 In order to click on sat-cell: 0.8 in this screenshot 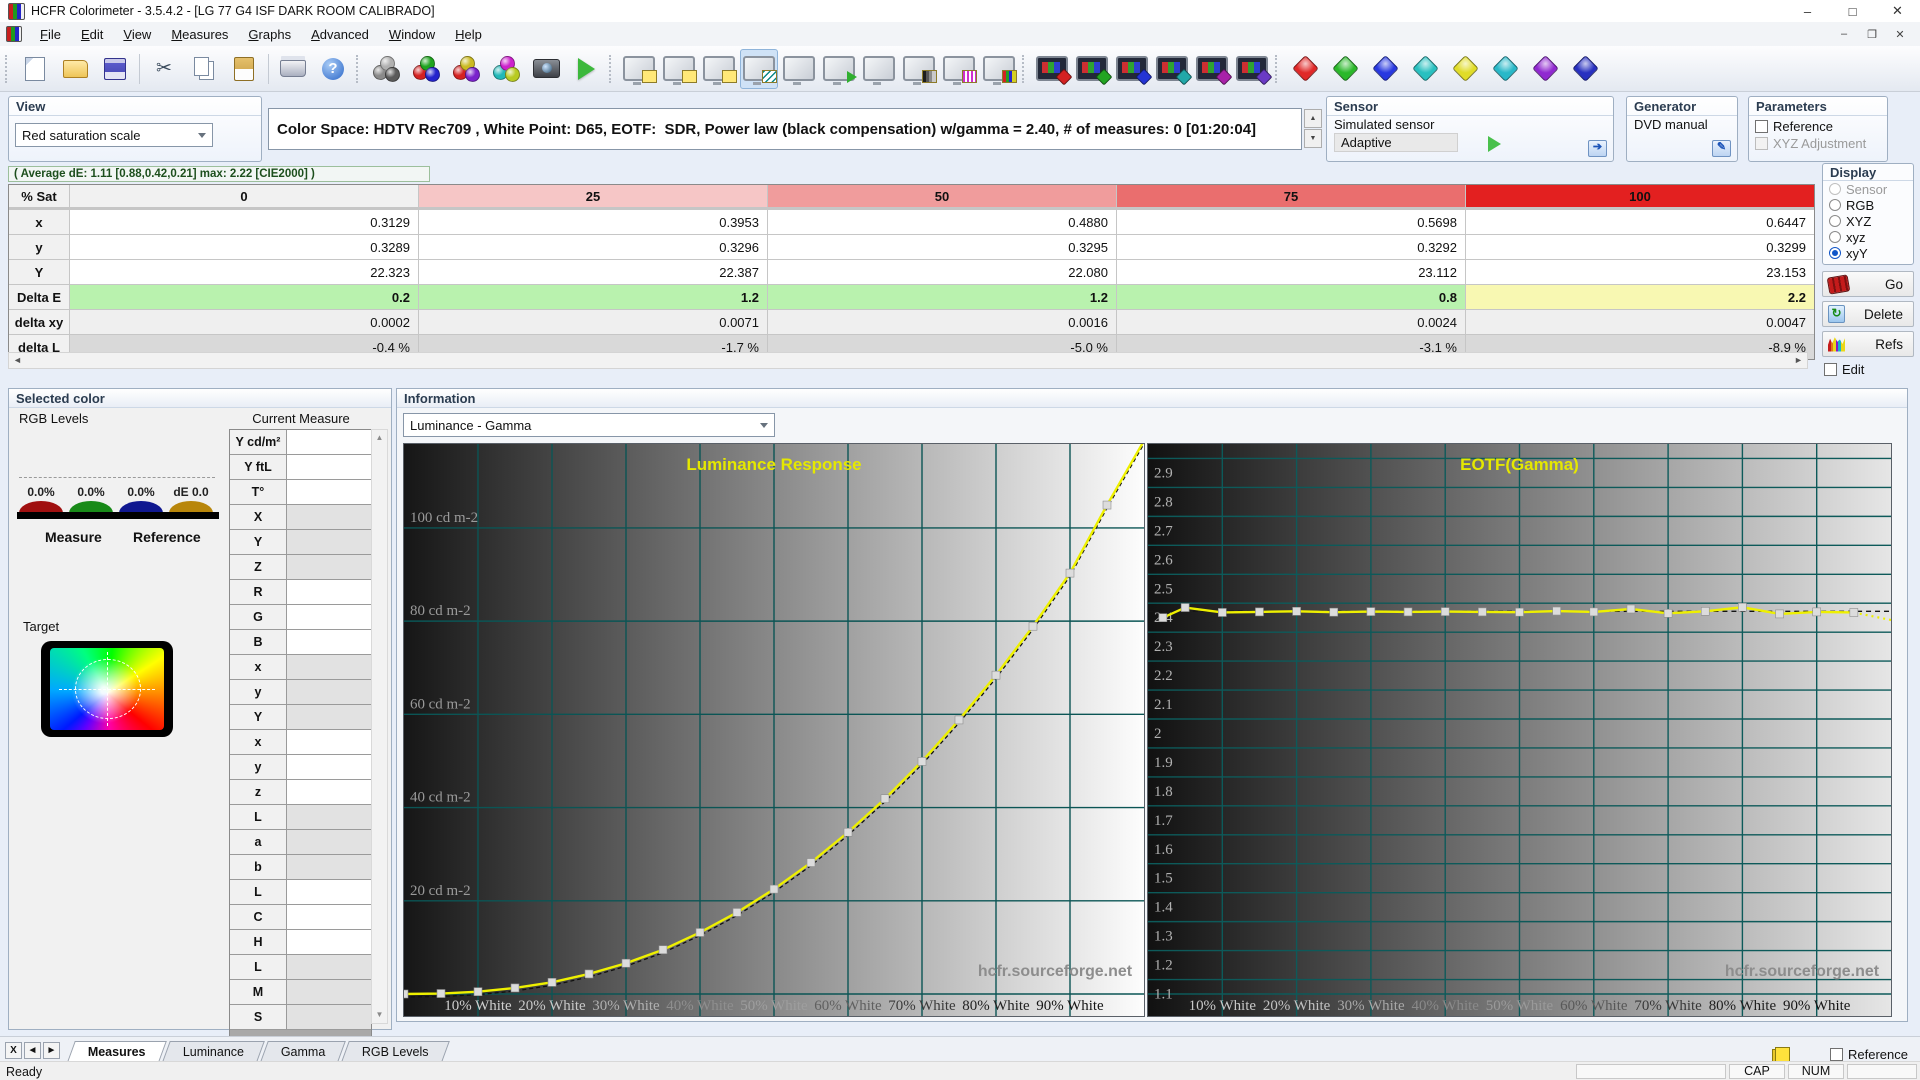, I will do `click(1291, 297)`.